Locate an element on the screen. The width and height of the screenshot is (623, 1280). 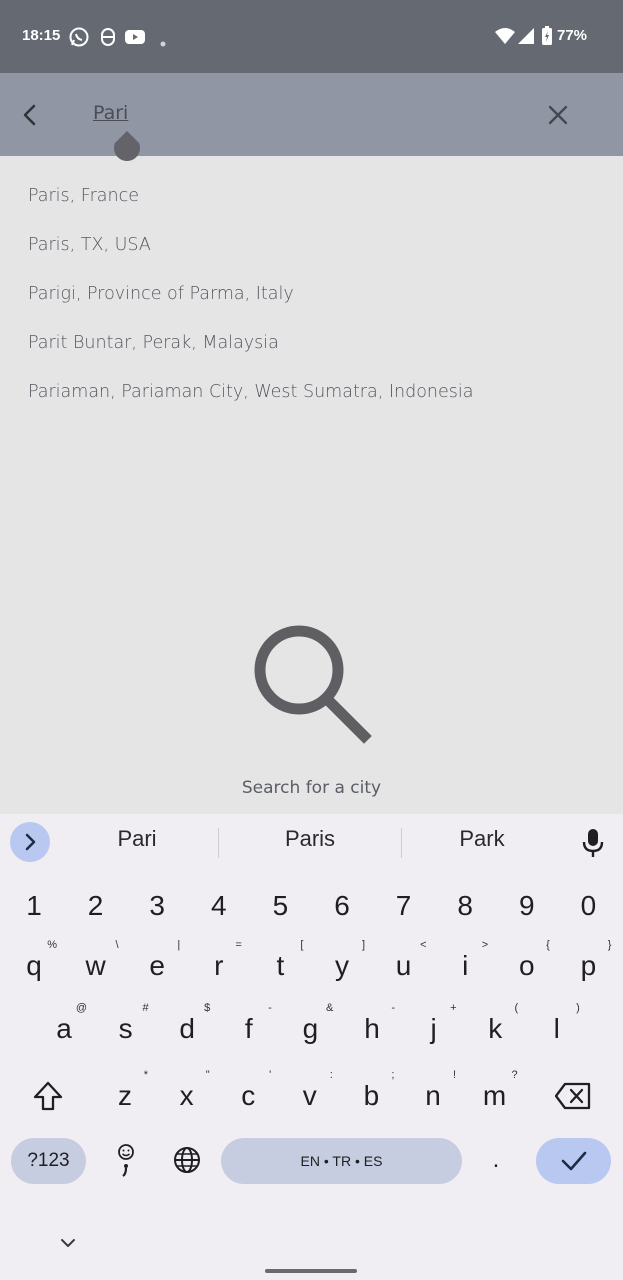
suggestion-3: Park is located at coordinates (482, 839).